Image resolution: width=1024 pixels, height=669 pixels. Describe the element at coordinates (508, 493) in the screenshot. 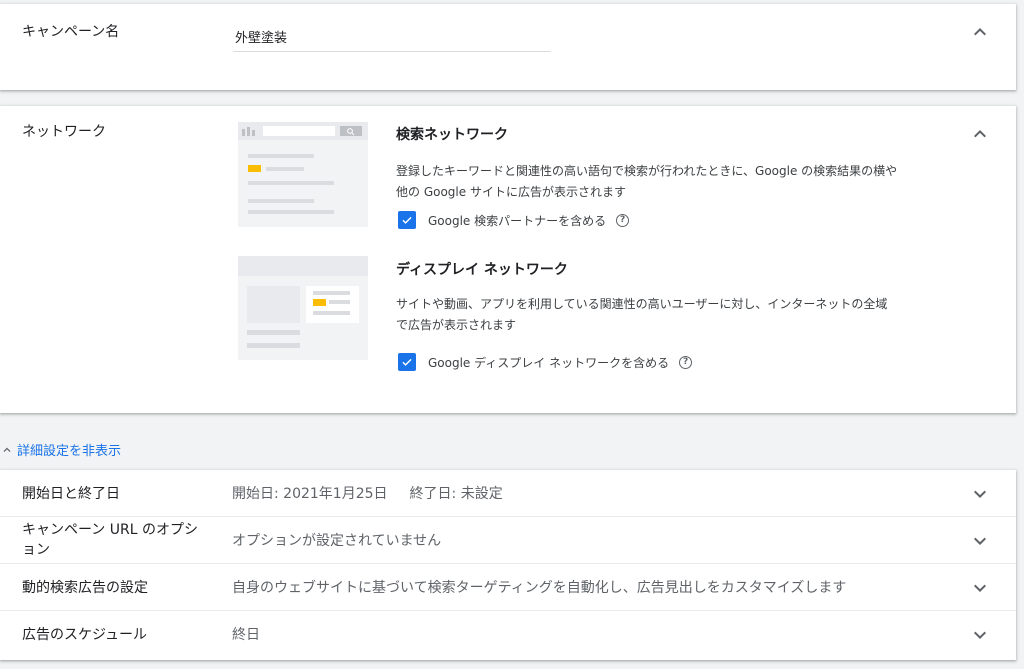

I see `setting-row-dates: 開始日と終了日 開始日: 2021年1月25日 終了日: 未設定` at that location.